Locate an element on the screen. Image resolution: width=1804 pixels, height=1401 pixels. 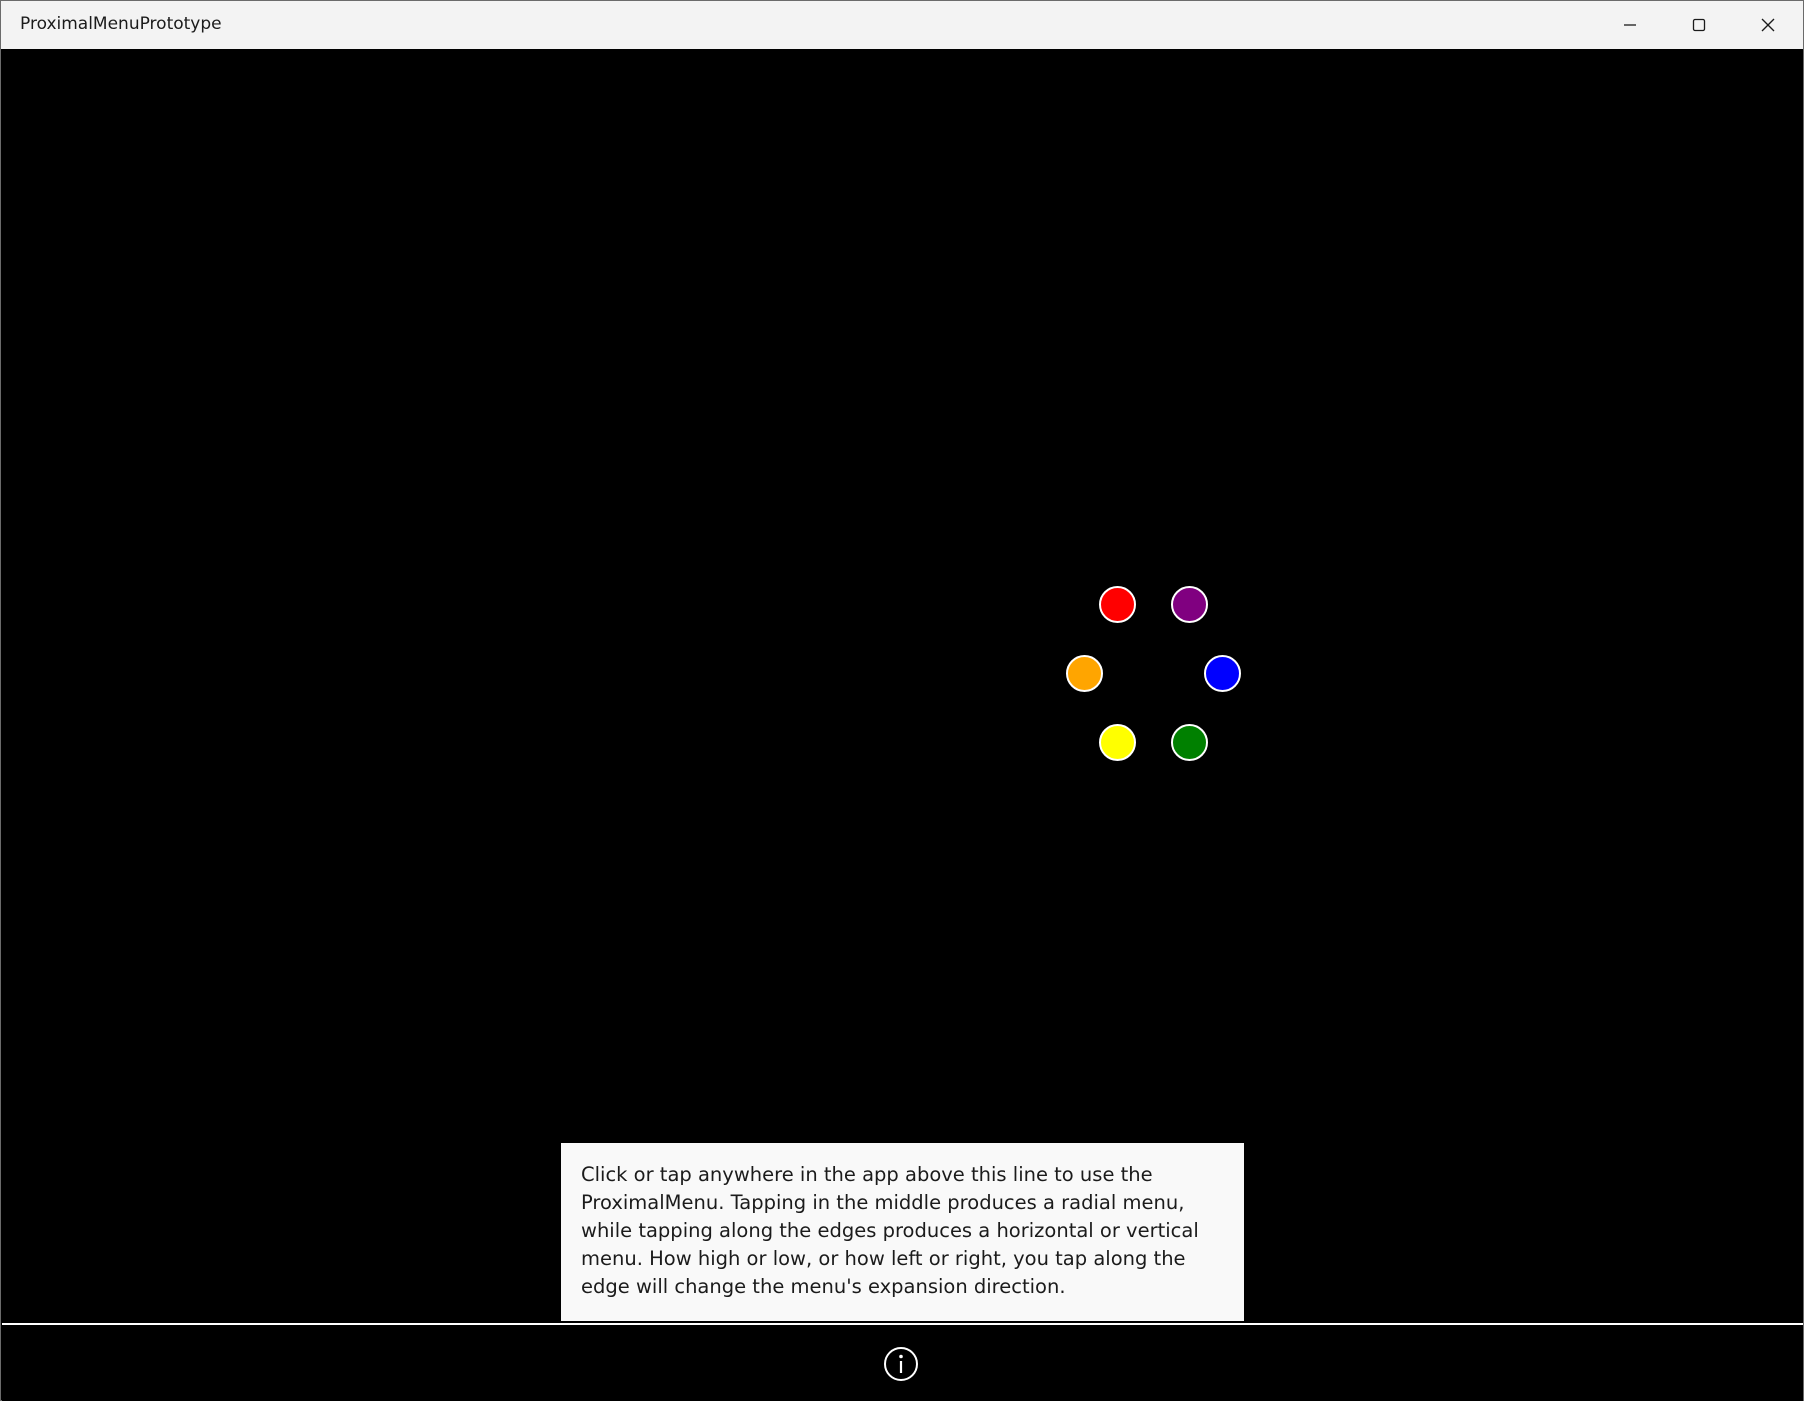
info-icon is located at coordinates (901, 1364).